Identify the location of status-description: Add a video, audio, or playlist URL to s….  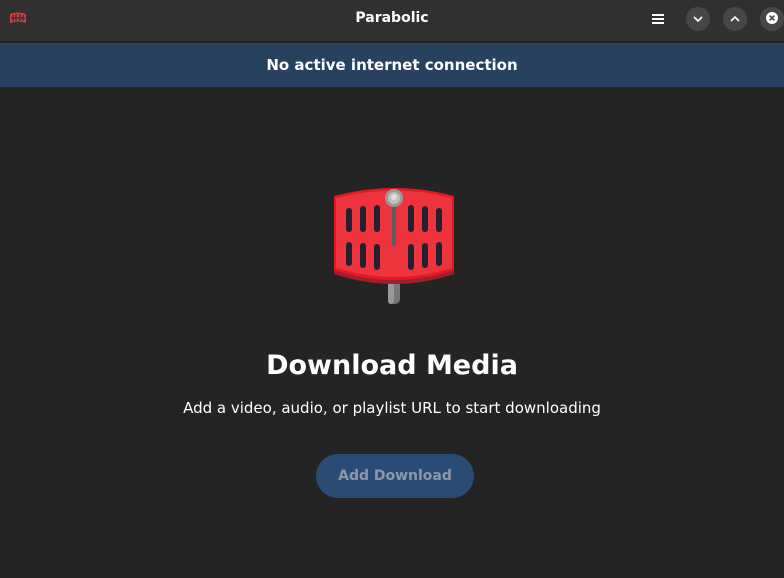
(392, 408).